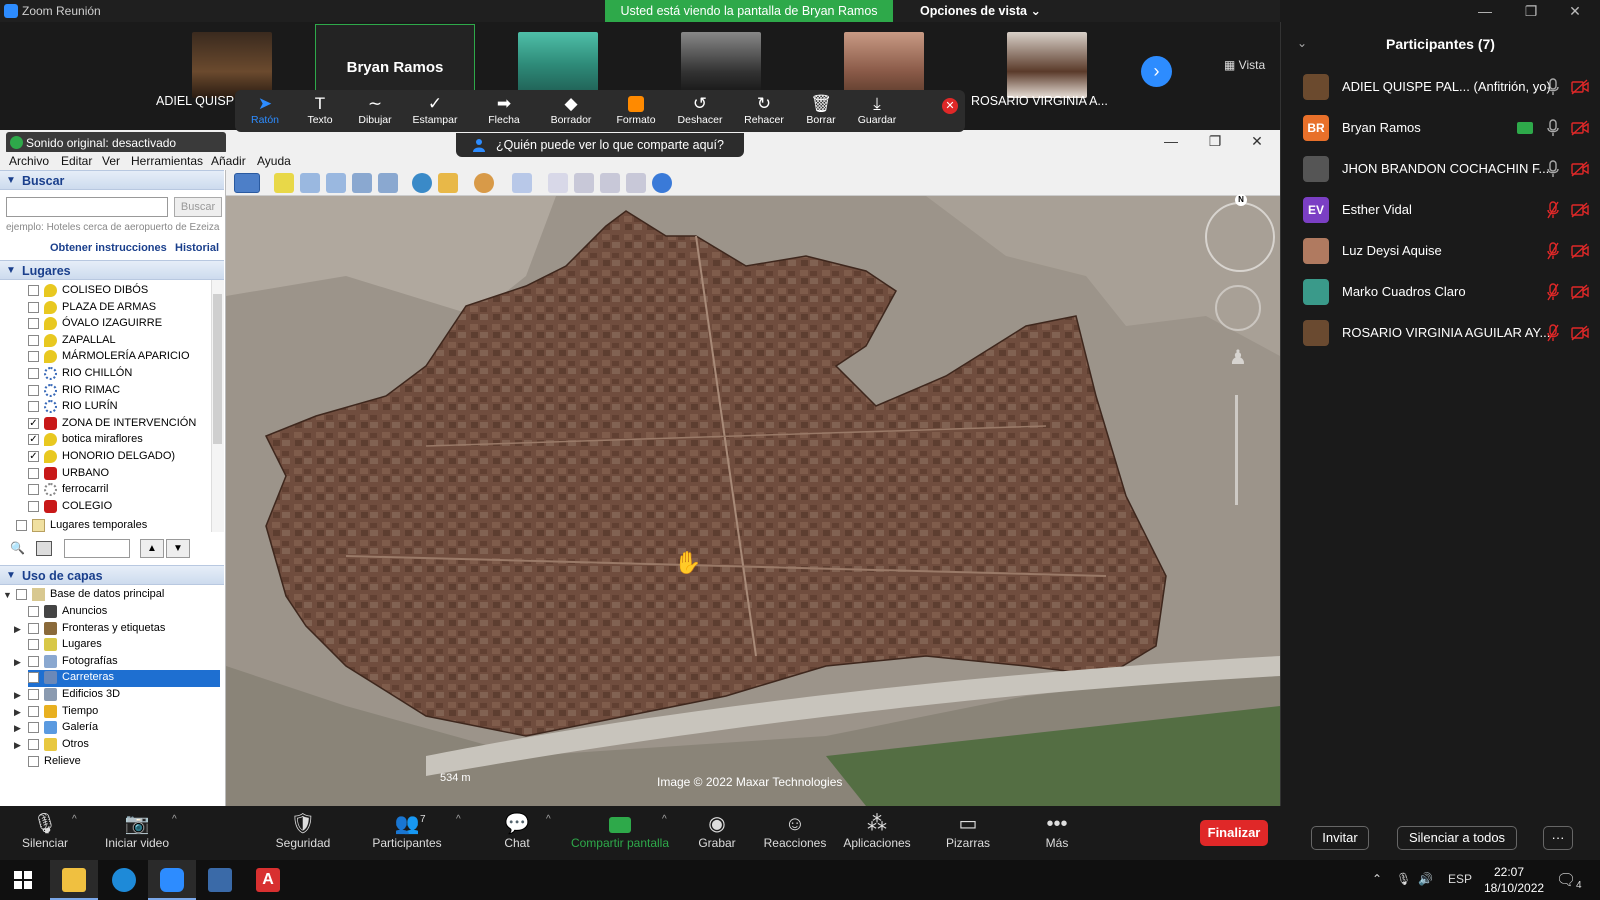 The width and height of the screenshot is (1600, 900). Describe the element at coordinates (620, 831) in the screenshot. I see `share-screen-button: Compartir pantalla` at that location.